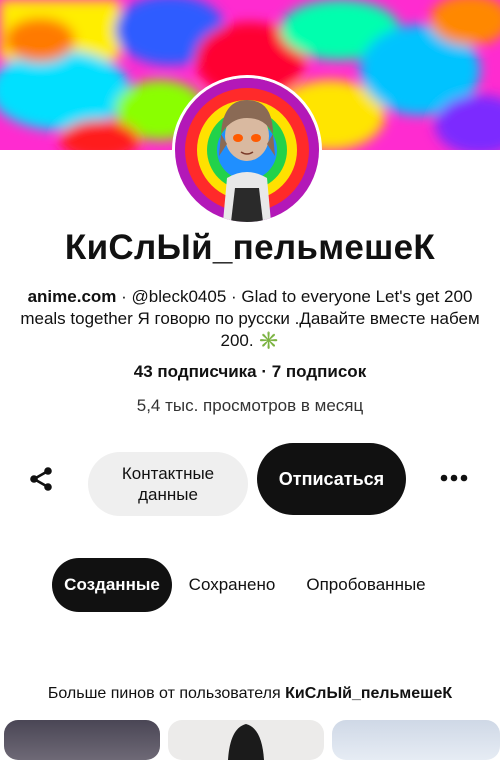 The height and width of the screenshot is (760, 500). What do you see at coordinates (72, 296) in the screenshot?
I see `profile-website-link: anime.com` at bounding box center [72, 296].